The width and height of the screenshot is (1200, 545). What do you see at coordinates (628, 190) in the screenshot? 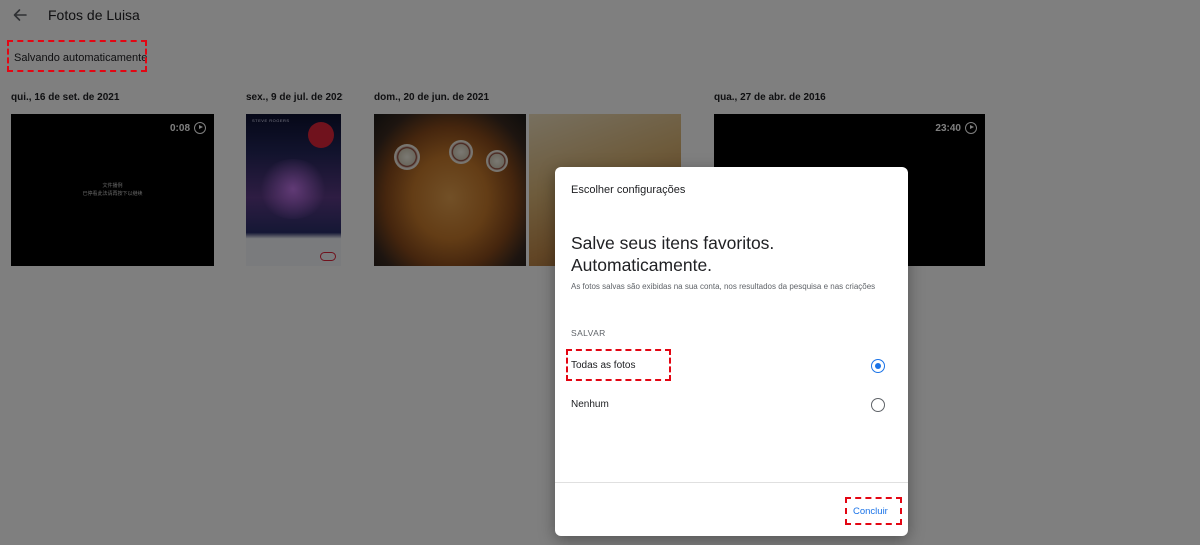
I see `dialog-title: Escolher configurações` at bounding box center [628, 190].